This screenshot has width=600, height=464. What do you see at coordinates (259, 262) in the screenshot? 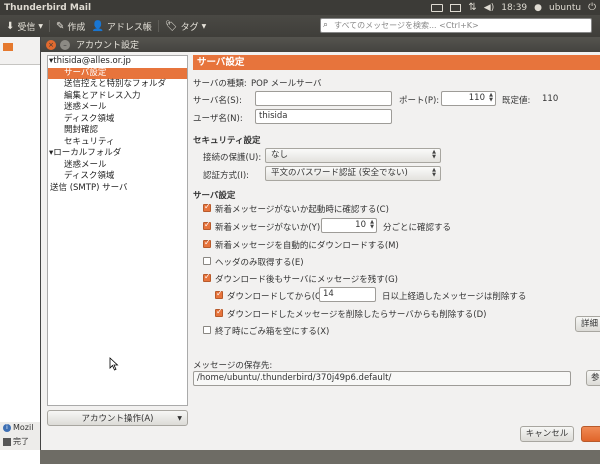
I see `headers-only-label: ヘッダのみ取得する(E)` at bounding box center [259, 262].